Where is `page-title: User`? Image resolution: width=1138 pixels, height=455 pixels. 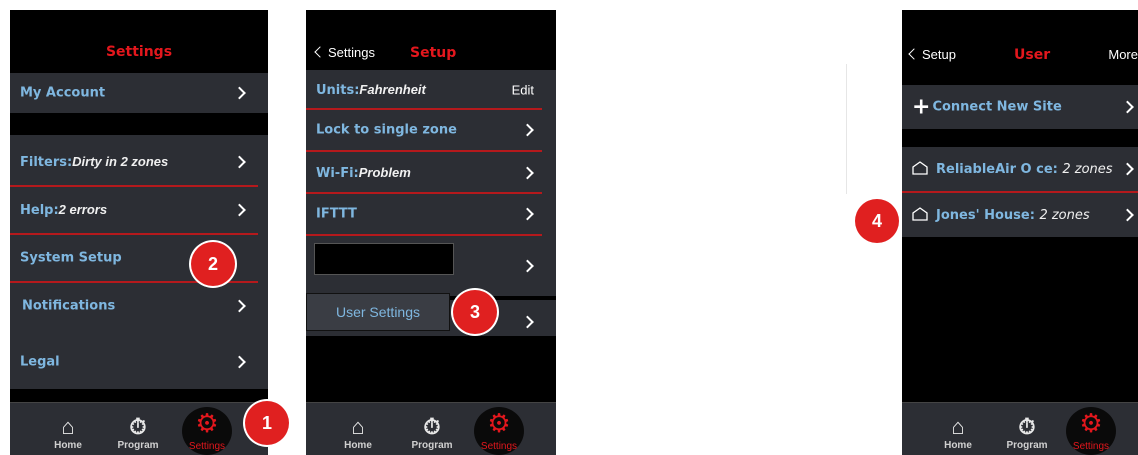
page-title: User is located at coordinates (1032, 55).